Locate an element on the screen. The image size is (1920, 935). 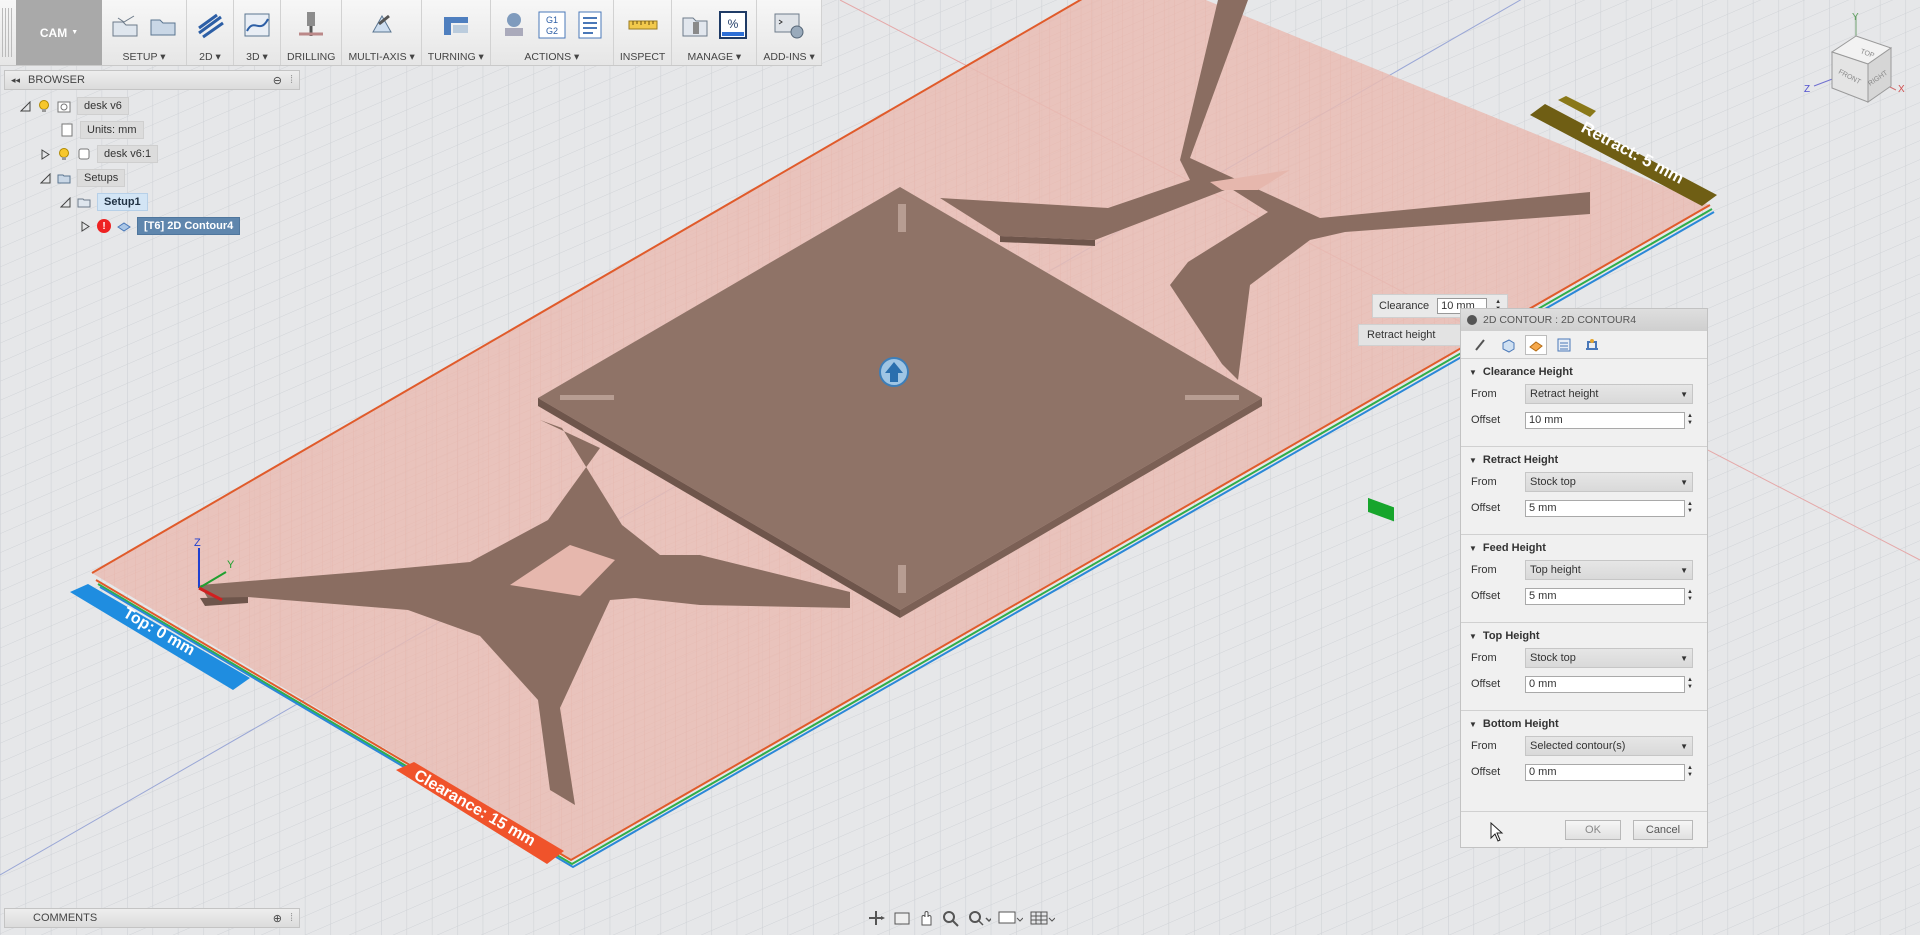
panel-options-icon: ⊖ is located at coordinates (277, 80).